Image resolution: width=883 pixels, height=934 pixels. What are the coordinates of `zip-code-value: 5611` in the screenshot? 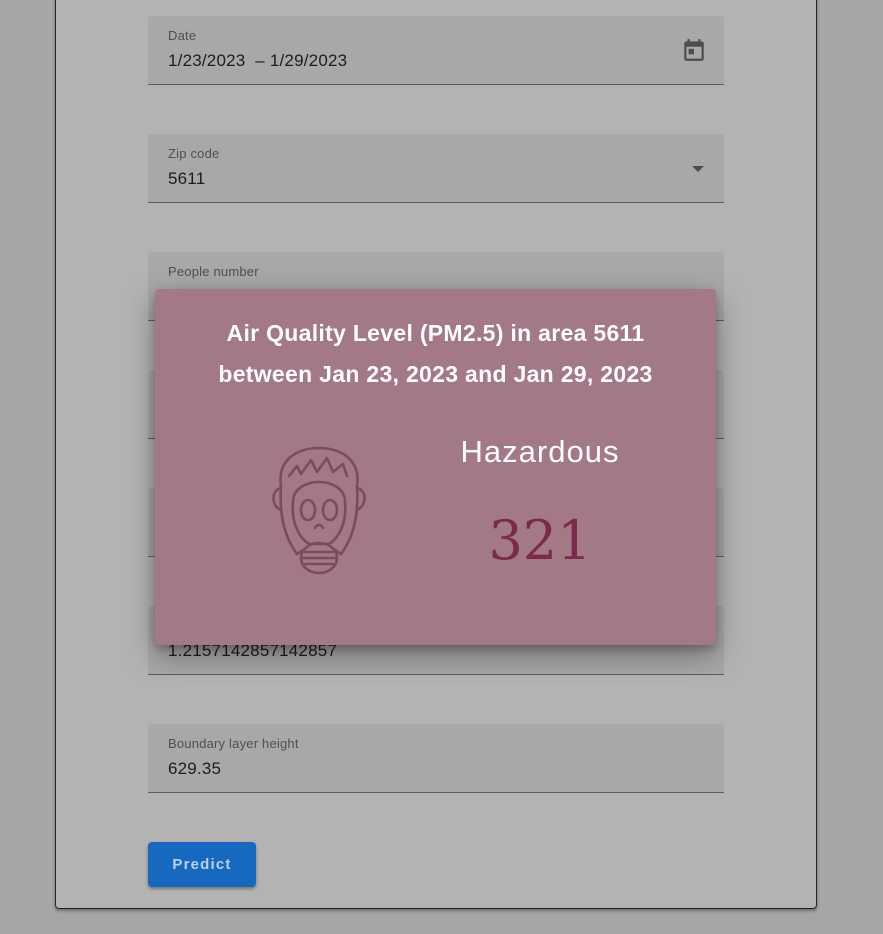 It's located at (187, 178).